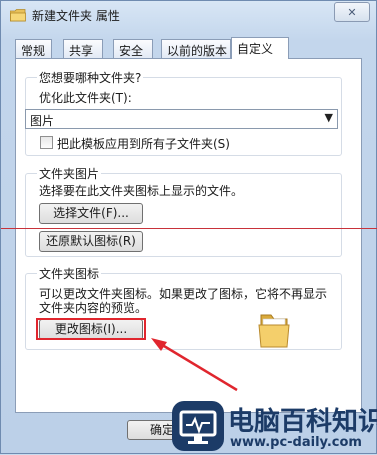  I want to click on optimize-select: 图片 ▼, so click(181, 119).